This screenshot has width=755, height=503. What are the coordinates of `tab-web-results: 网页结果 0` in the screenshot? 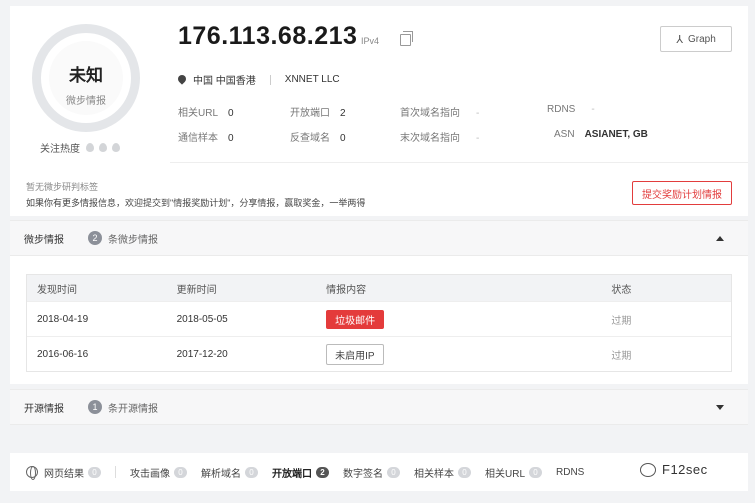 It's located at (72, 472).